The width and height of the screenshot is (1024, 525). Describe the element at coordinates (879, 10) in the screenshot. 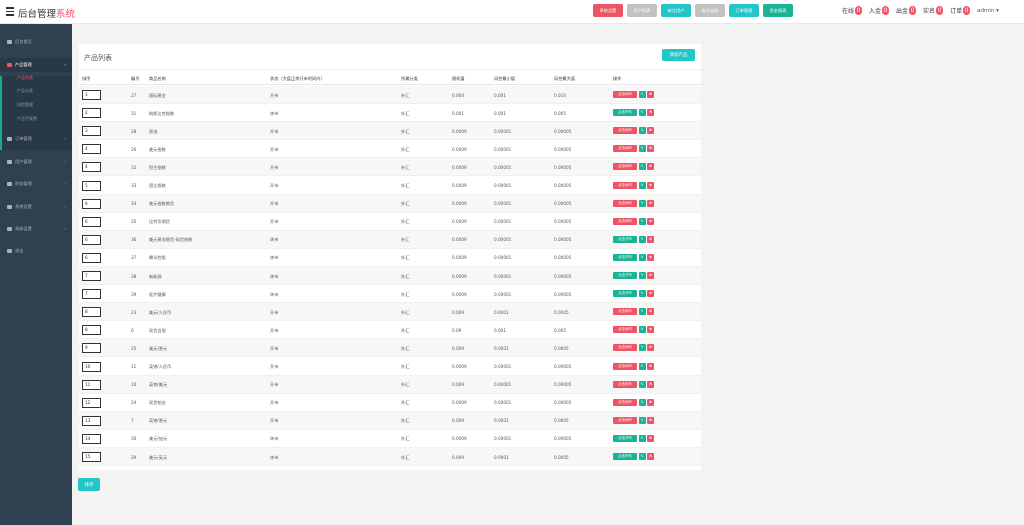

I see `stat-1: 入金 0` at that location.